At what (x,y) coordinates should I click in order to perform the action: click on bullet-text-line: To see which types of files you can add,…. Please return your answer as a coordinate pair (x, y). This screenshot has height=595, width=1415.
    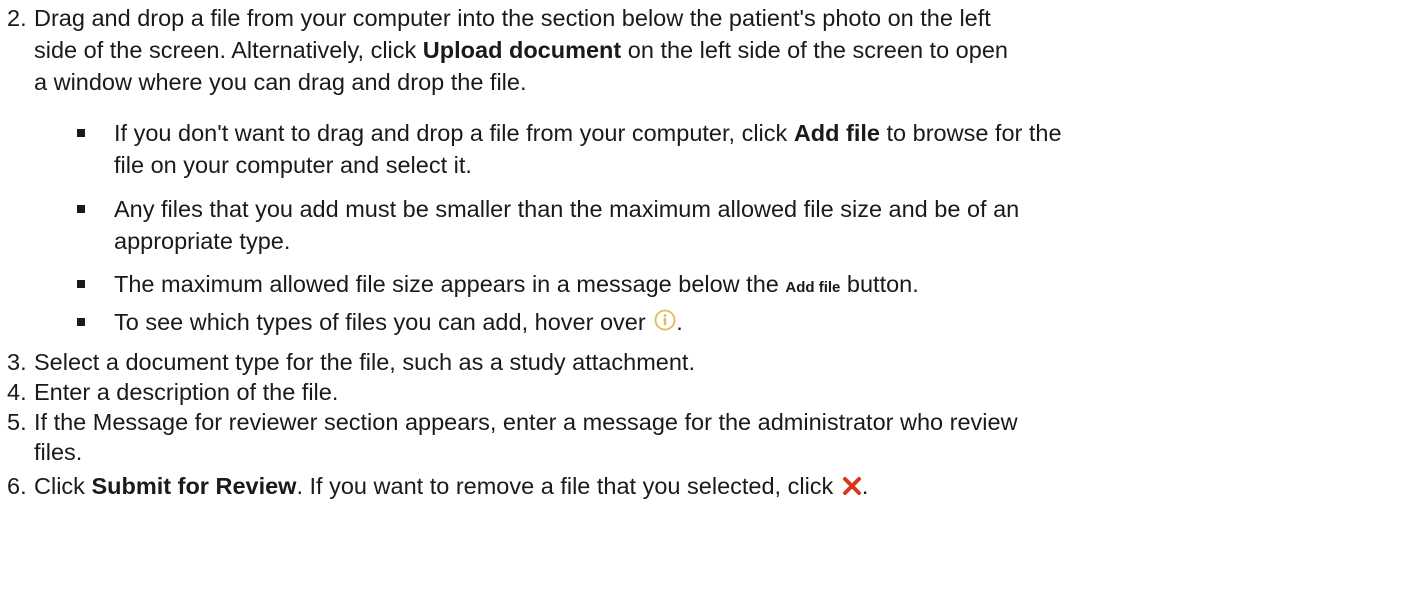
    Looking at the image, I should click on (759, 322).